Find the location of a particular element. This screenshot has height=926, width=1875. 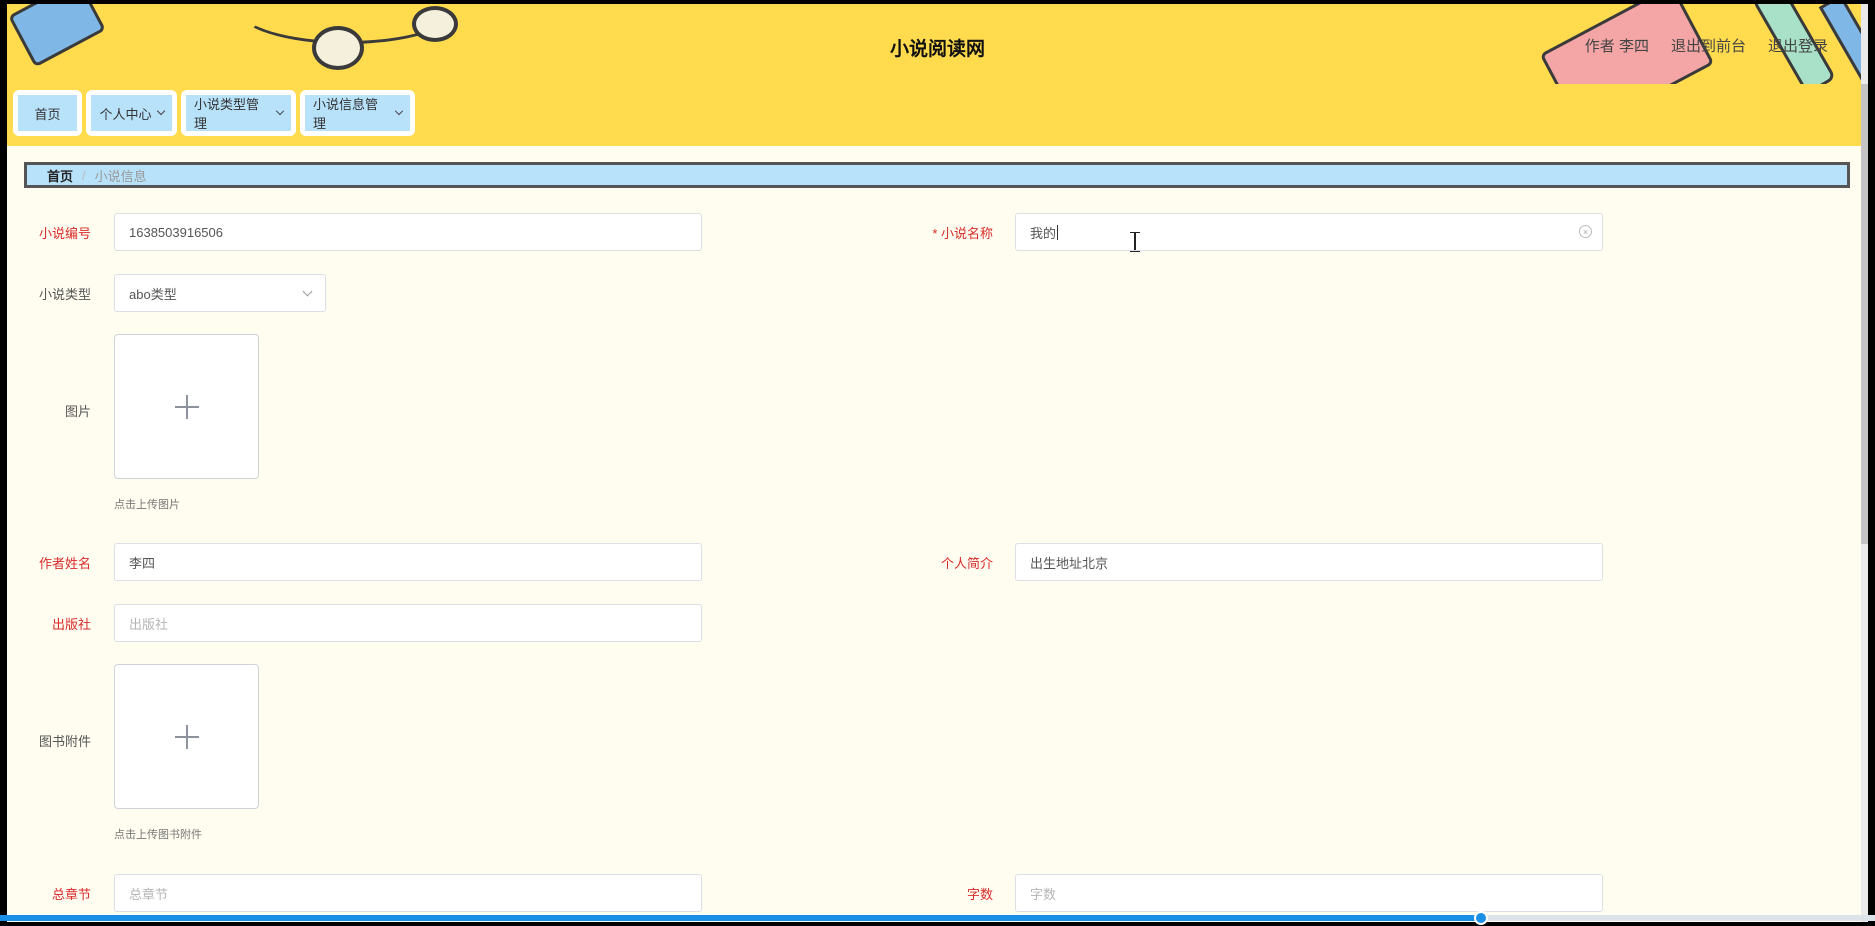

author-name-value: 李四 is located at coordinates (142, 563).